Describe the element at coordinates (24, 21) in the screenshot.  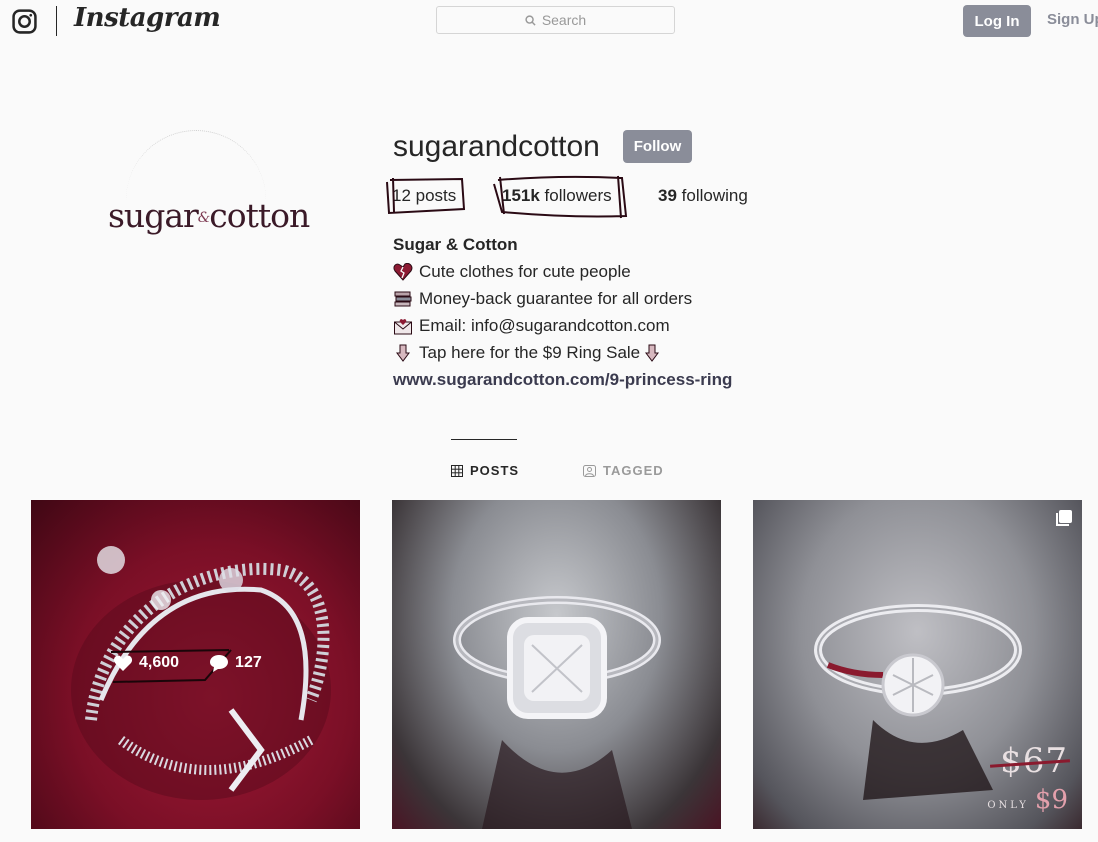
I see `instagram-camera-icon` at that location.